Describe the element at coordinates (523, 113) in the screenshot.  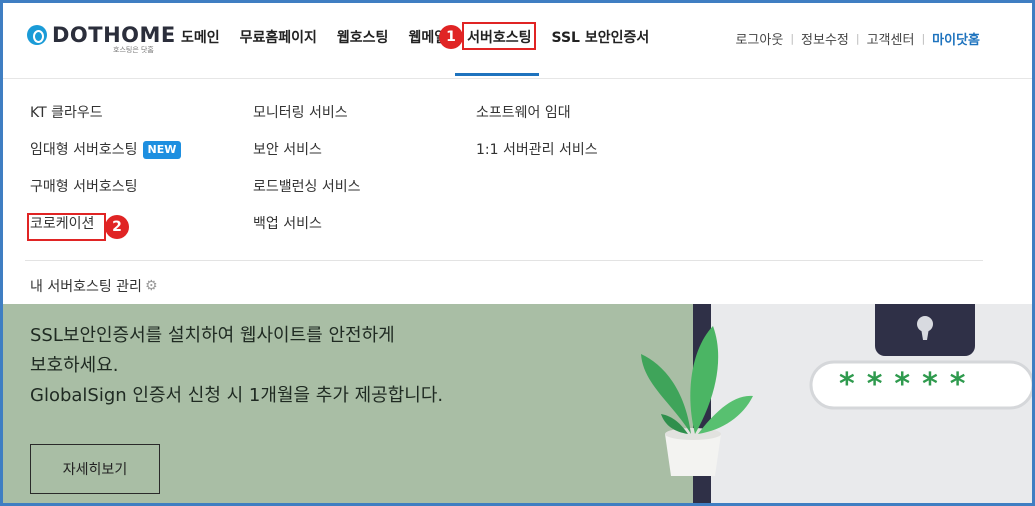
I see `menu-label: 소프트웨어 임대` at that location.